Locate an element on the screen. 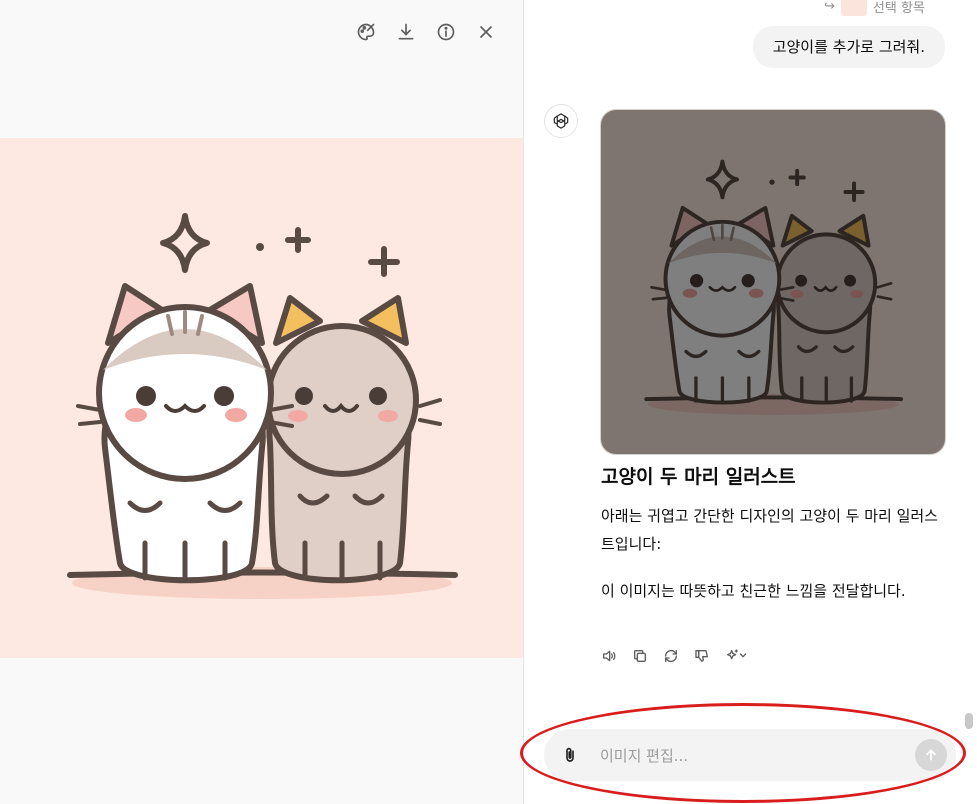 This screenshot has width=977, height=804. image-viewer-toolbar is located at coordinates (426, 32).